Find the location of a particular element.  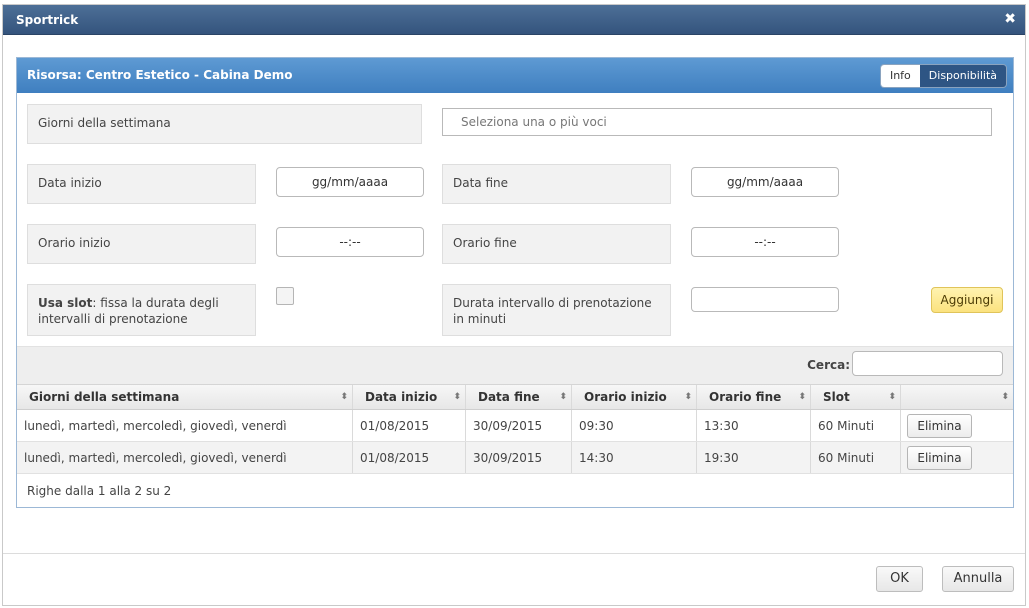

add-button: Aggiungi is located at coordinates (967, 300).